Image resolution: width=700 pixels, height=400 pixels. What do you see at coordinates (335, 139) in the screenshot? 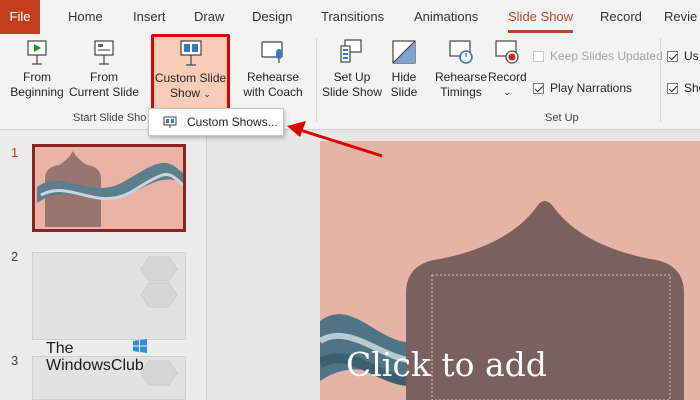
I see `red-arrow-annotation` at bounding box center [335, 139].